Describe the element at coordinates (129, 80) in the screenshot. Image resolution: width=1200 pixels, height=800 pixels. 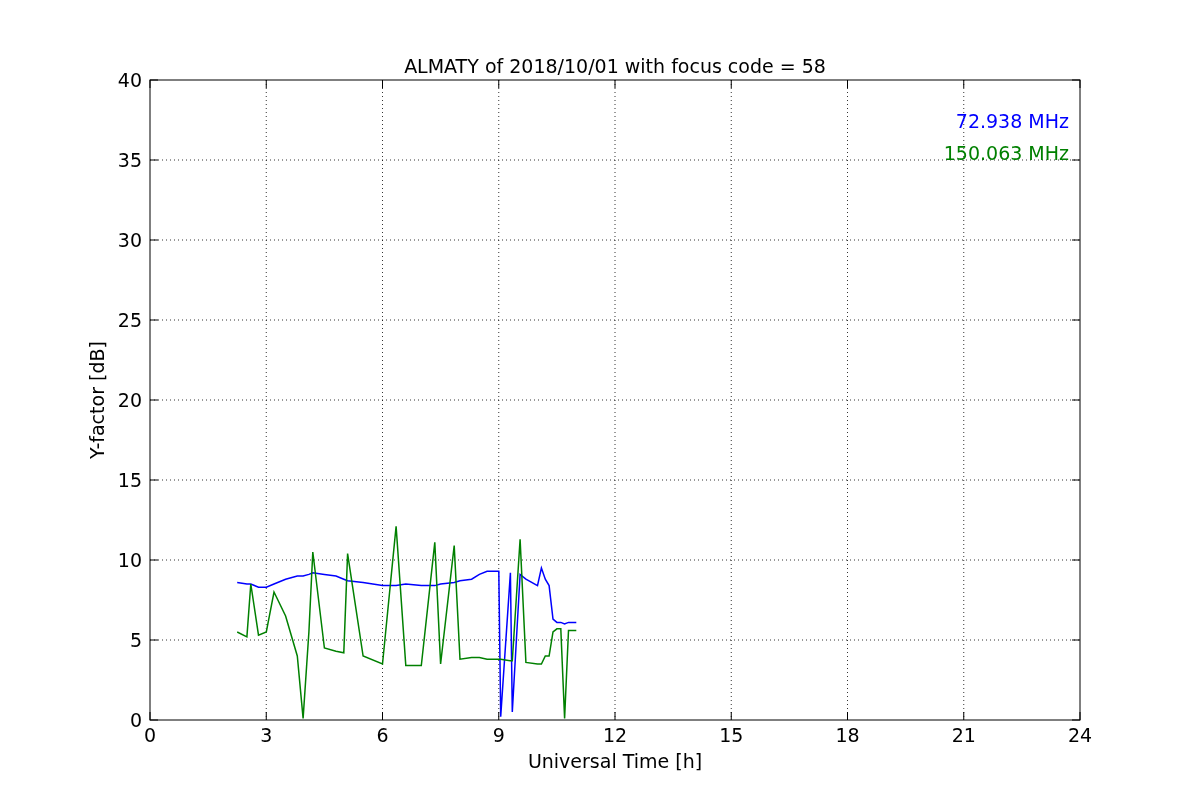
I see `y-tick-label: 40` at that location.